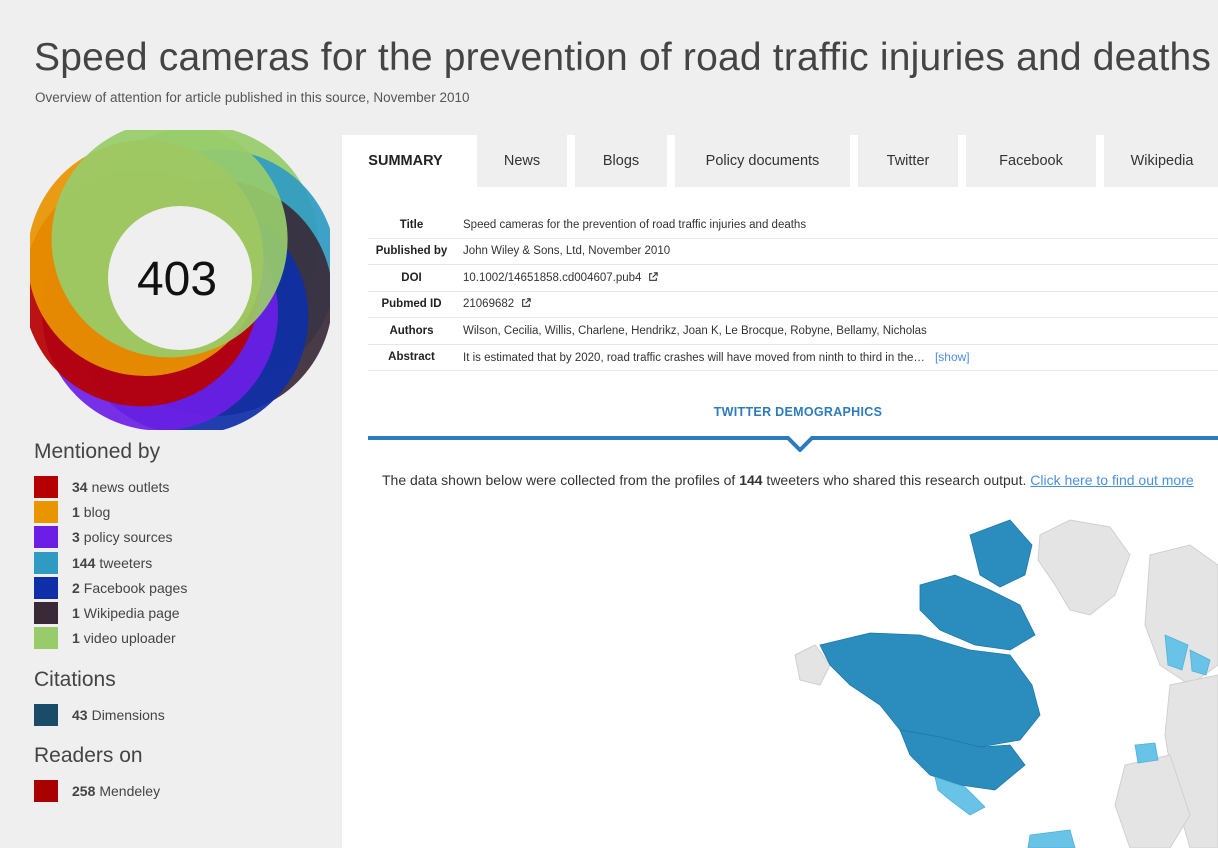 The width and height of the screenshot is (1218, 848). Describe the element at coordinates (488, 304) in the screenshot. I see `pubmed-link: 21069682` at that location.